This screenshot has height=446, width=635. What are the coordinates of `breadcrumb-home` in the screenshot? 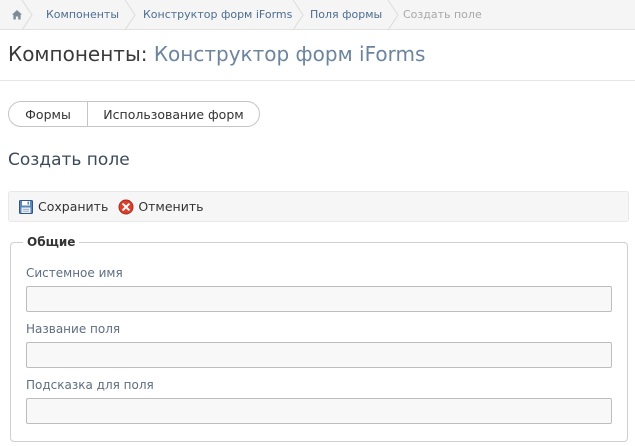 It's located at (16, 15).